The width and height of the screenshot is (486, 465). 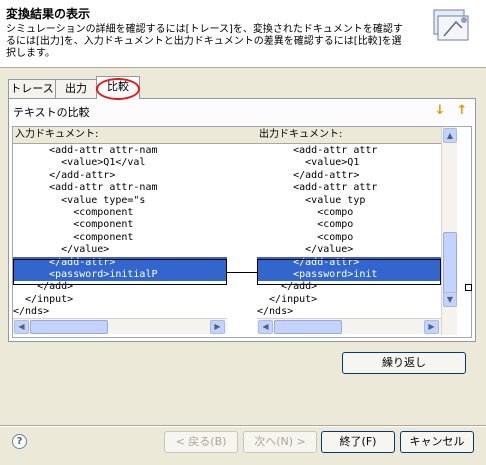 What do you see at coordinates (79, 200) in the screenshot?
I see `code-line: <value type="s` at bounding box center [79, 200].